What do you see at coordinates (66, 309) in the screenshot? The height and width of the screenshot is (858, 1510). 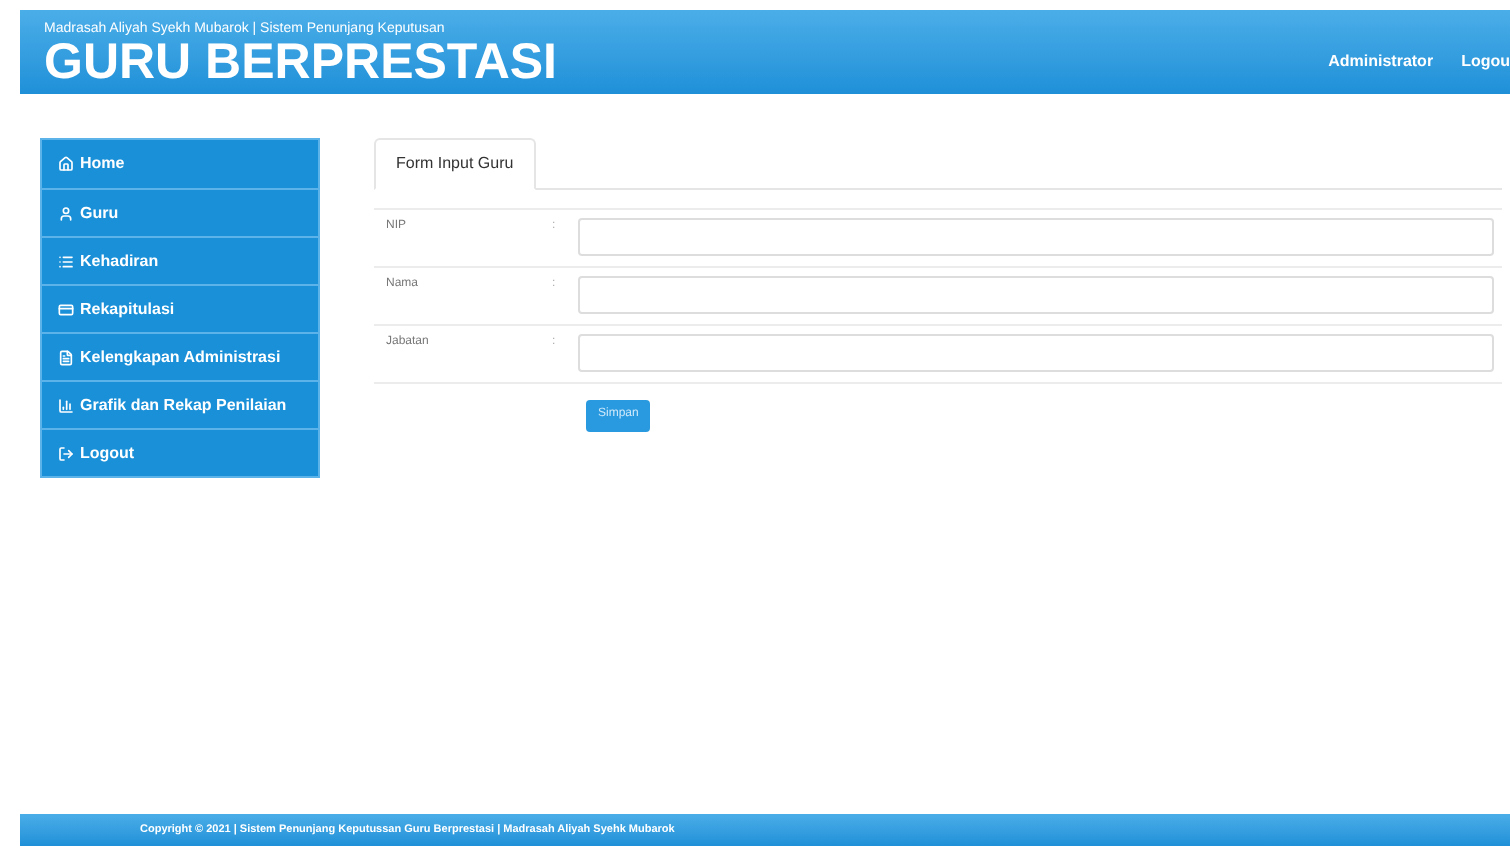 I see `card-icon` at bounding box center [66, 309].